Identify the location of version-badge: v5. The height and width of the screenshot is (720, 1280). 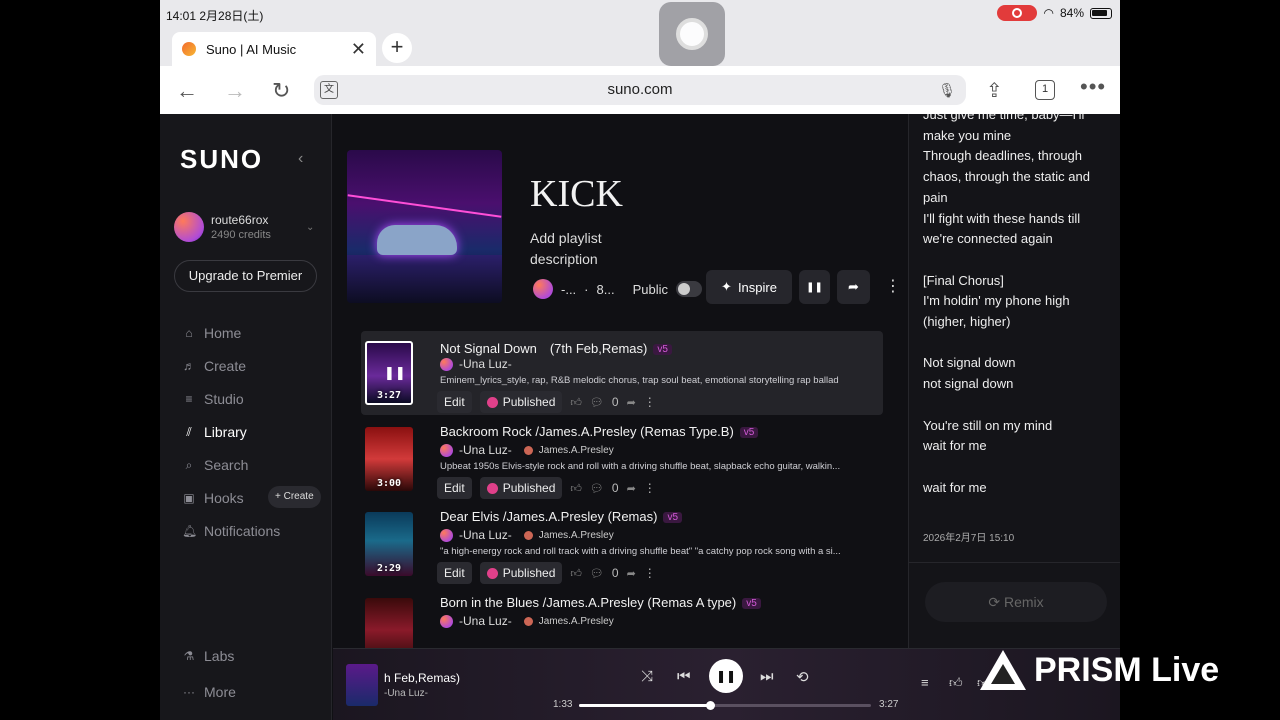
(673, 517).